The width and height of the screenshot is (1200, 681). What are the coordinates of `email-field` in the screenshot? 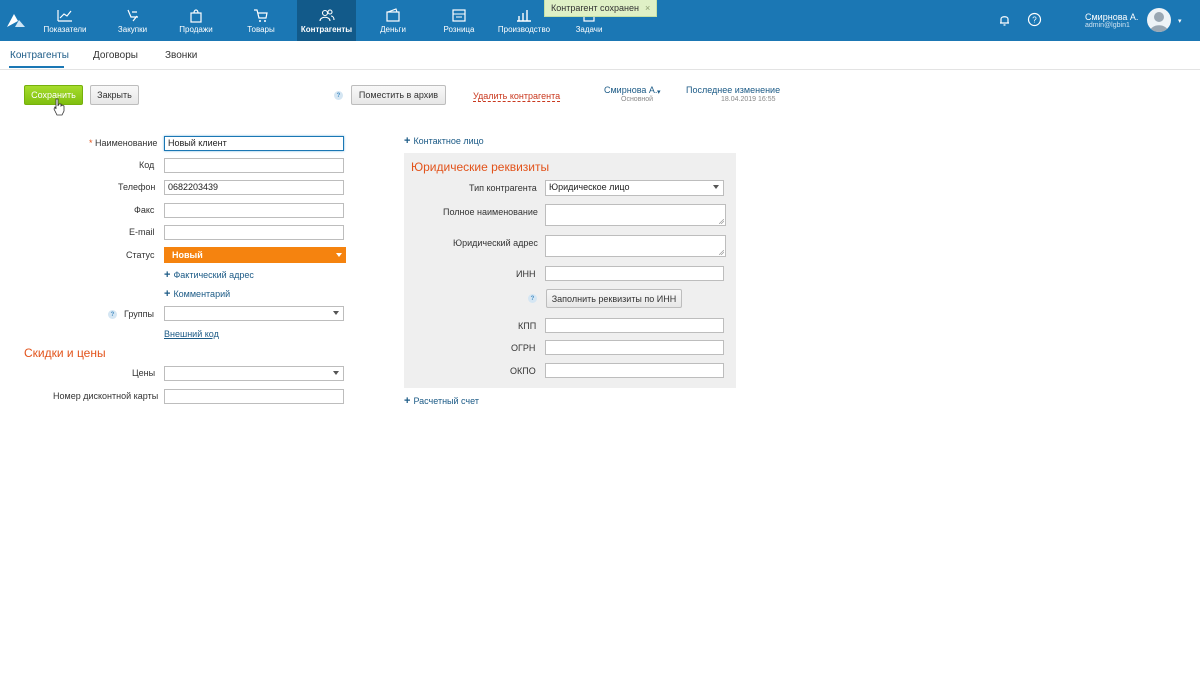 It's located at (254, 232).